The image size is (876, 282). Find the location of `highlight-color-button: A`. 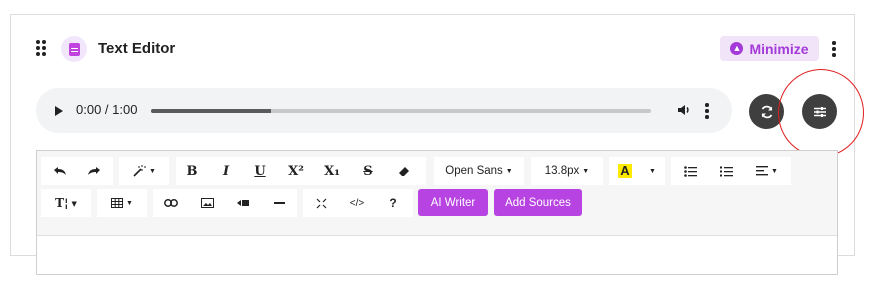

highlight-color-button: A is located at coordinates (625, 171).